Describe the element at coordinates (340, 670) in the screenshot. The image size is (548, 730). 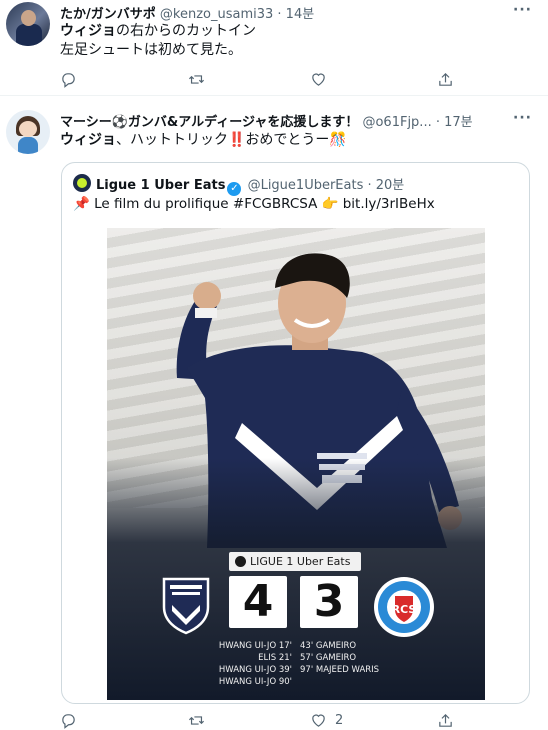
I see `scorer-line: 97' MAJEED WARIS` at that location.